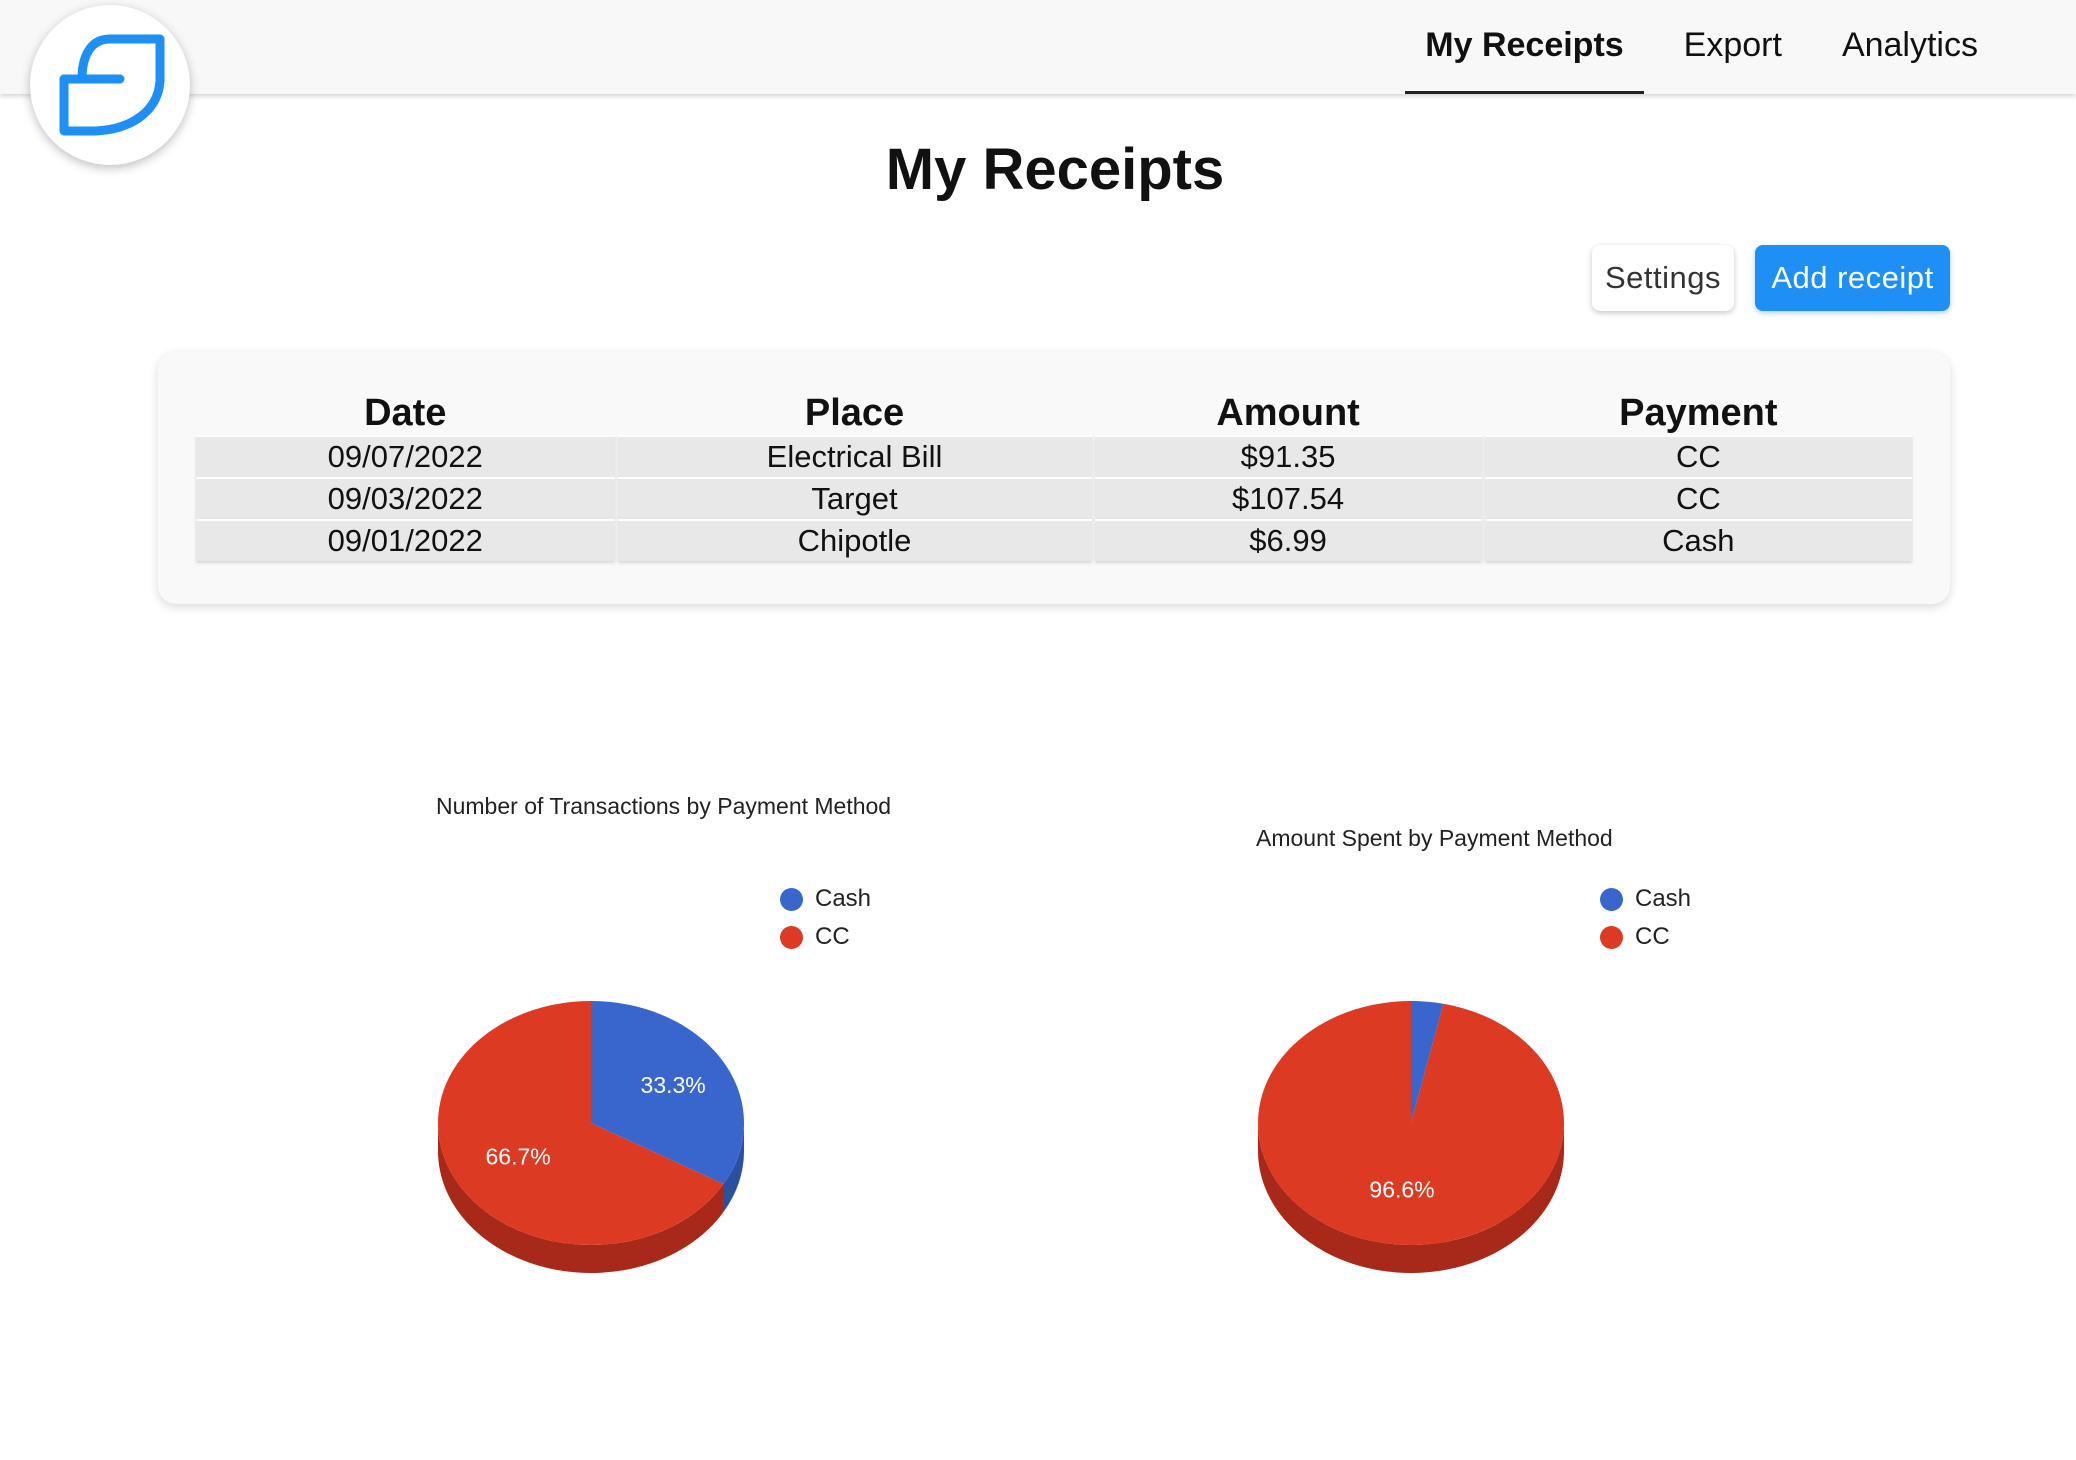  I want to click on table-row: 09/03/2022 Target $107.54 CC, so click(1054, 498).